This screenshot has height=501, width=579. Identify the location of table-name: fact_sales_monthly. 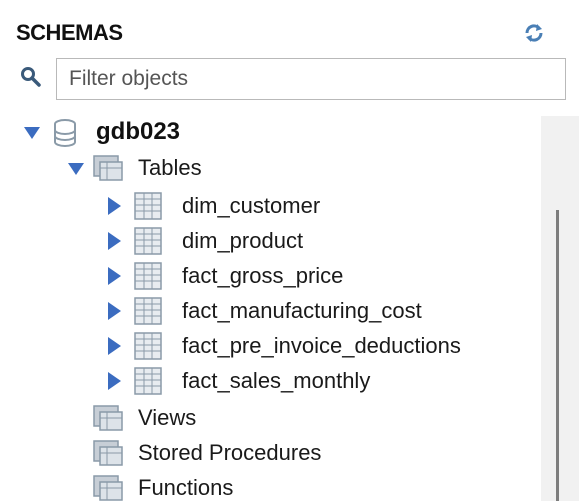
(276, 380).